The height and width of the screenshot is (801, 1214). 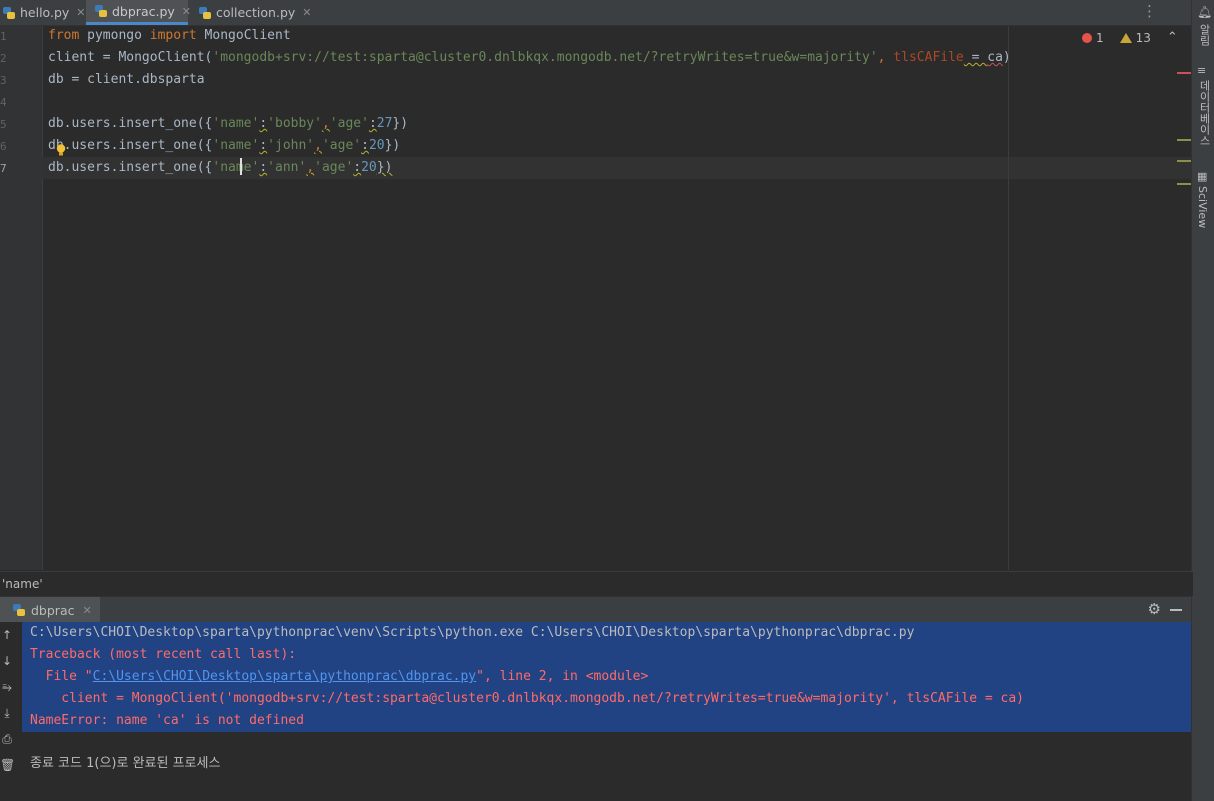 I want to click on error-count: 1, so click(x=1100, y=37).